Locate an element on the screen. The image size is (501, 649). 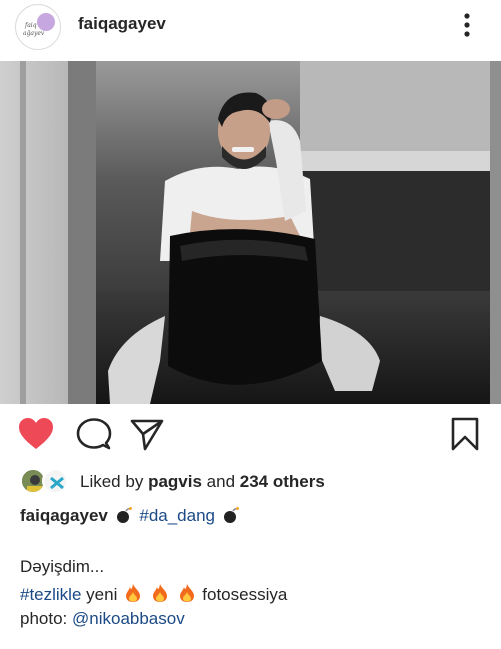
likes-text: Liked by pagvis and 234 others is located at coordinates (202, 482).